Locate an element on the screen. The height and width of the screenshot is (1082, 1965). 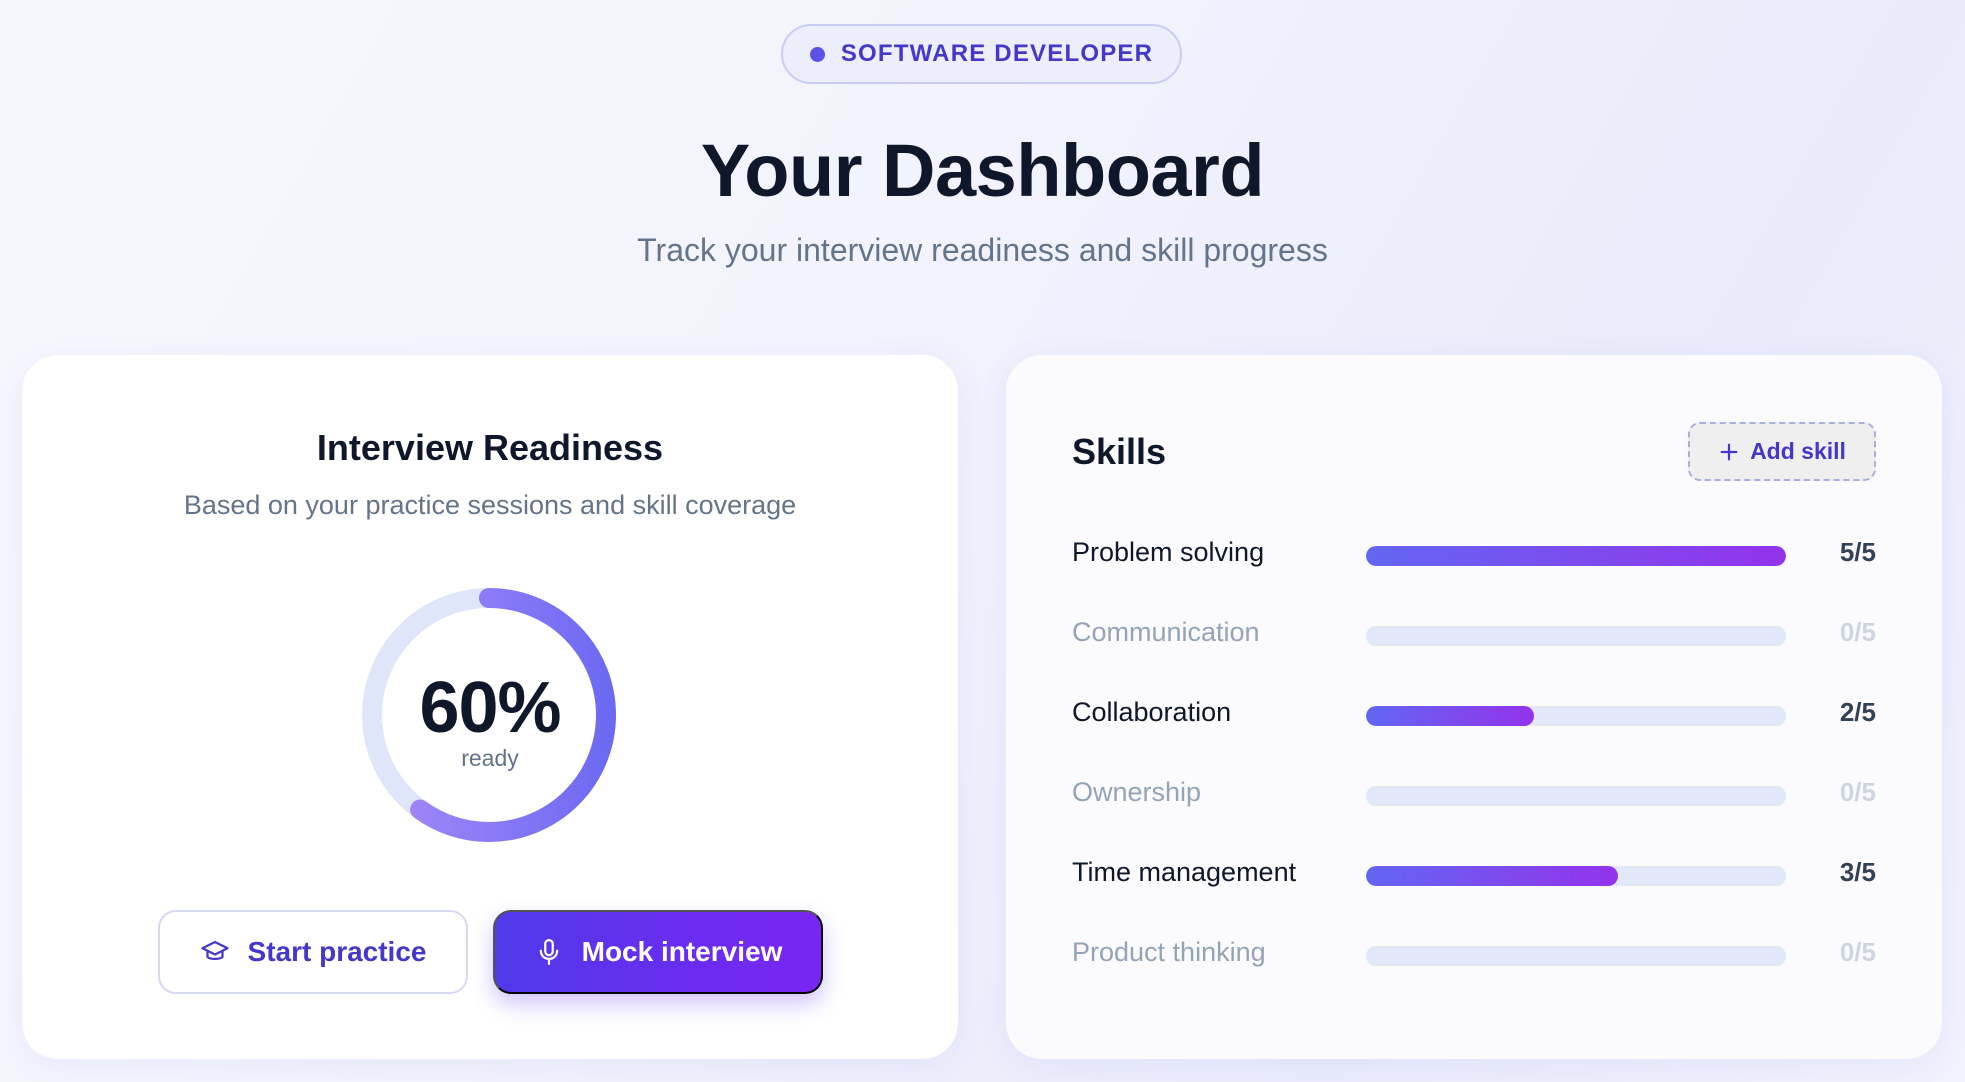
skill-row: Product thinking 0/5 is located at coordinates (1474, 955).